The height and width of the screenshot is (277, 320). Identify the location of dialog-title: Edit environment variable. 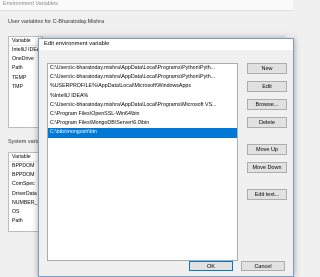
(77, 44).